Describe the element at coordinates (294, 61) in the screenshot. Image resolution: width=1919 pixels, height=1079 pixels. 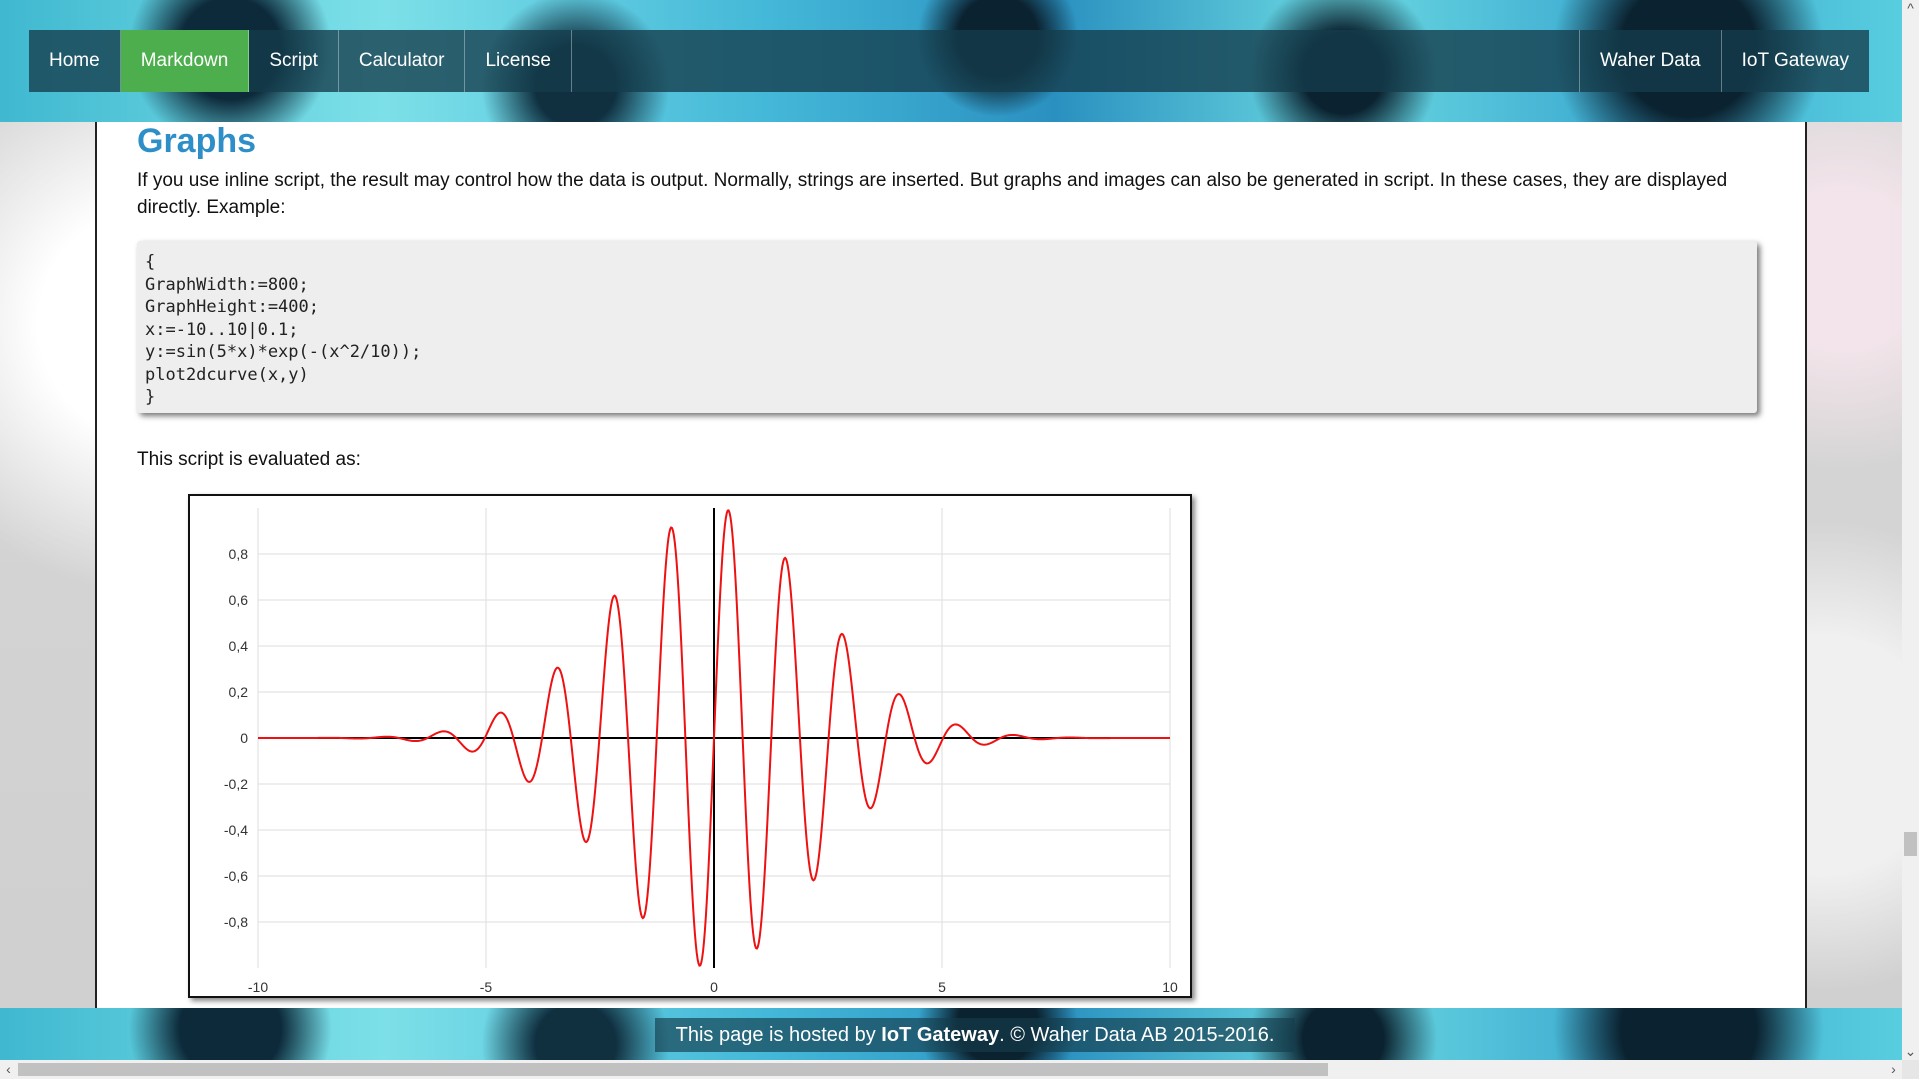
I see `nav-item-script: Script` at that location.